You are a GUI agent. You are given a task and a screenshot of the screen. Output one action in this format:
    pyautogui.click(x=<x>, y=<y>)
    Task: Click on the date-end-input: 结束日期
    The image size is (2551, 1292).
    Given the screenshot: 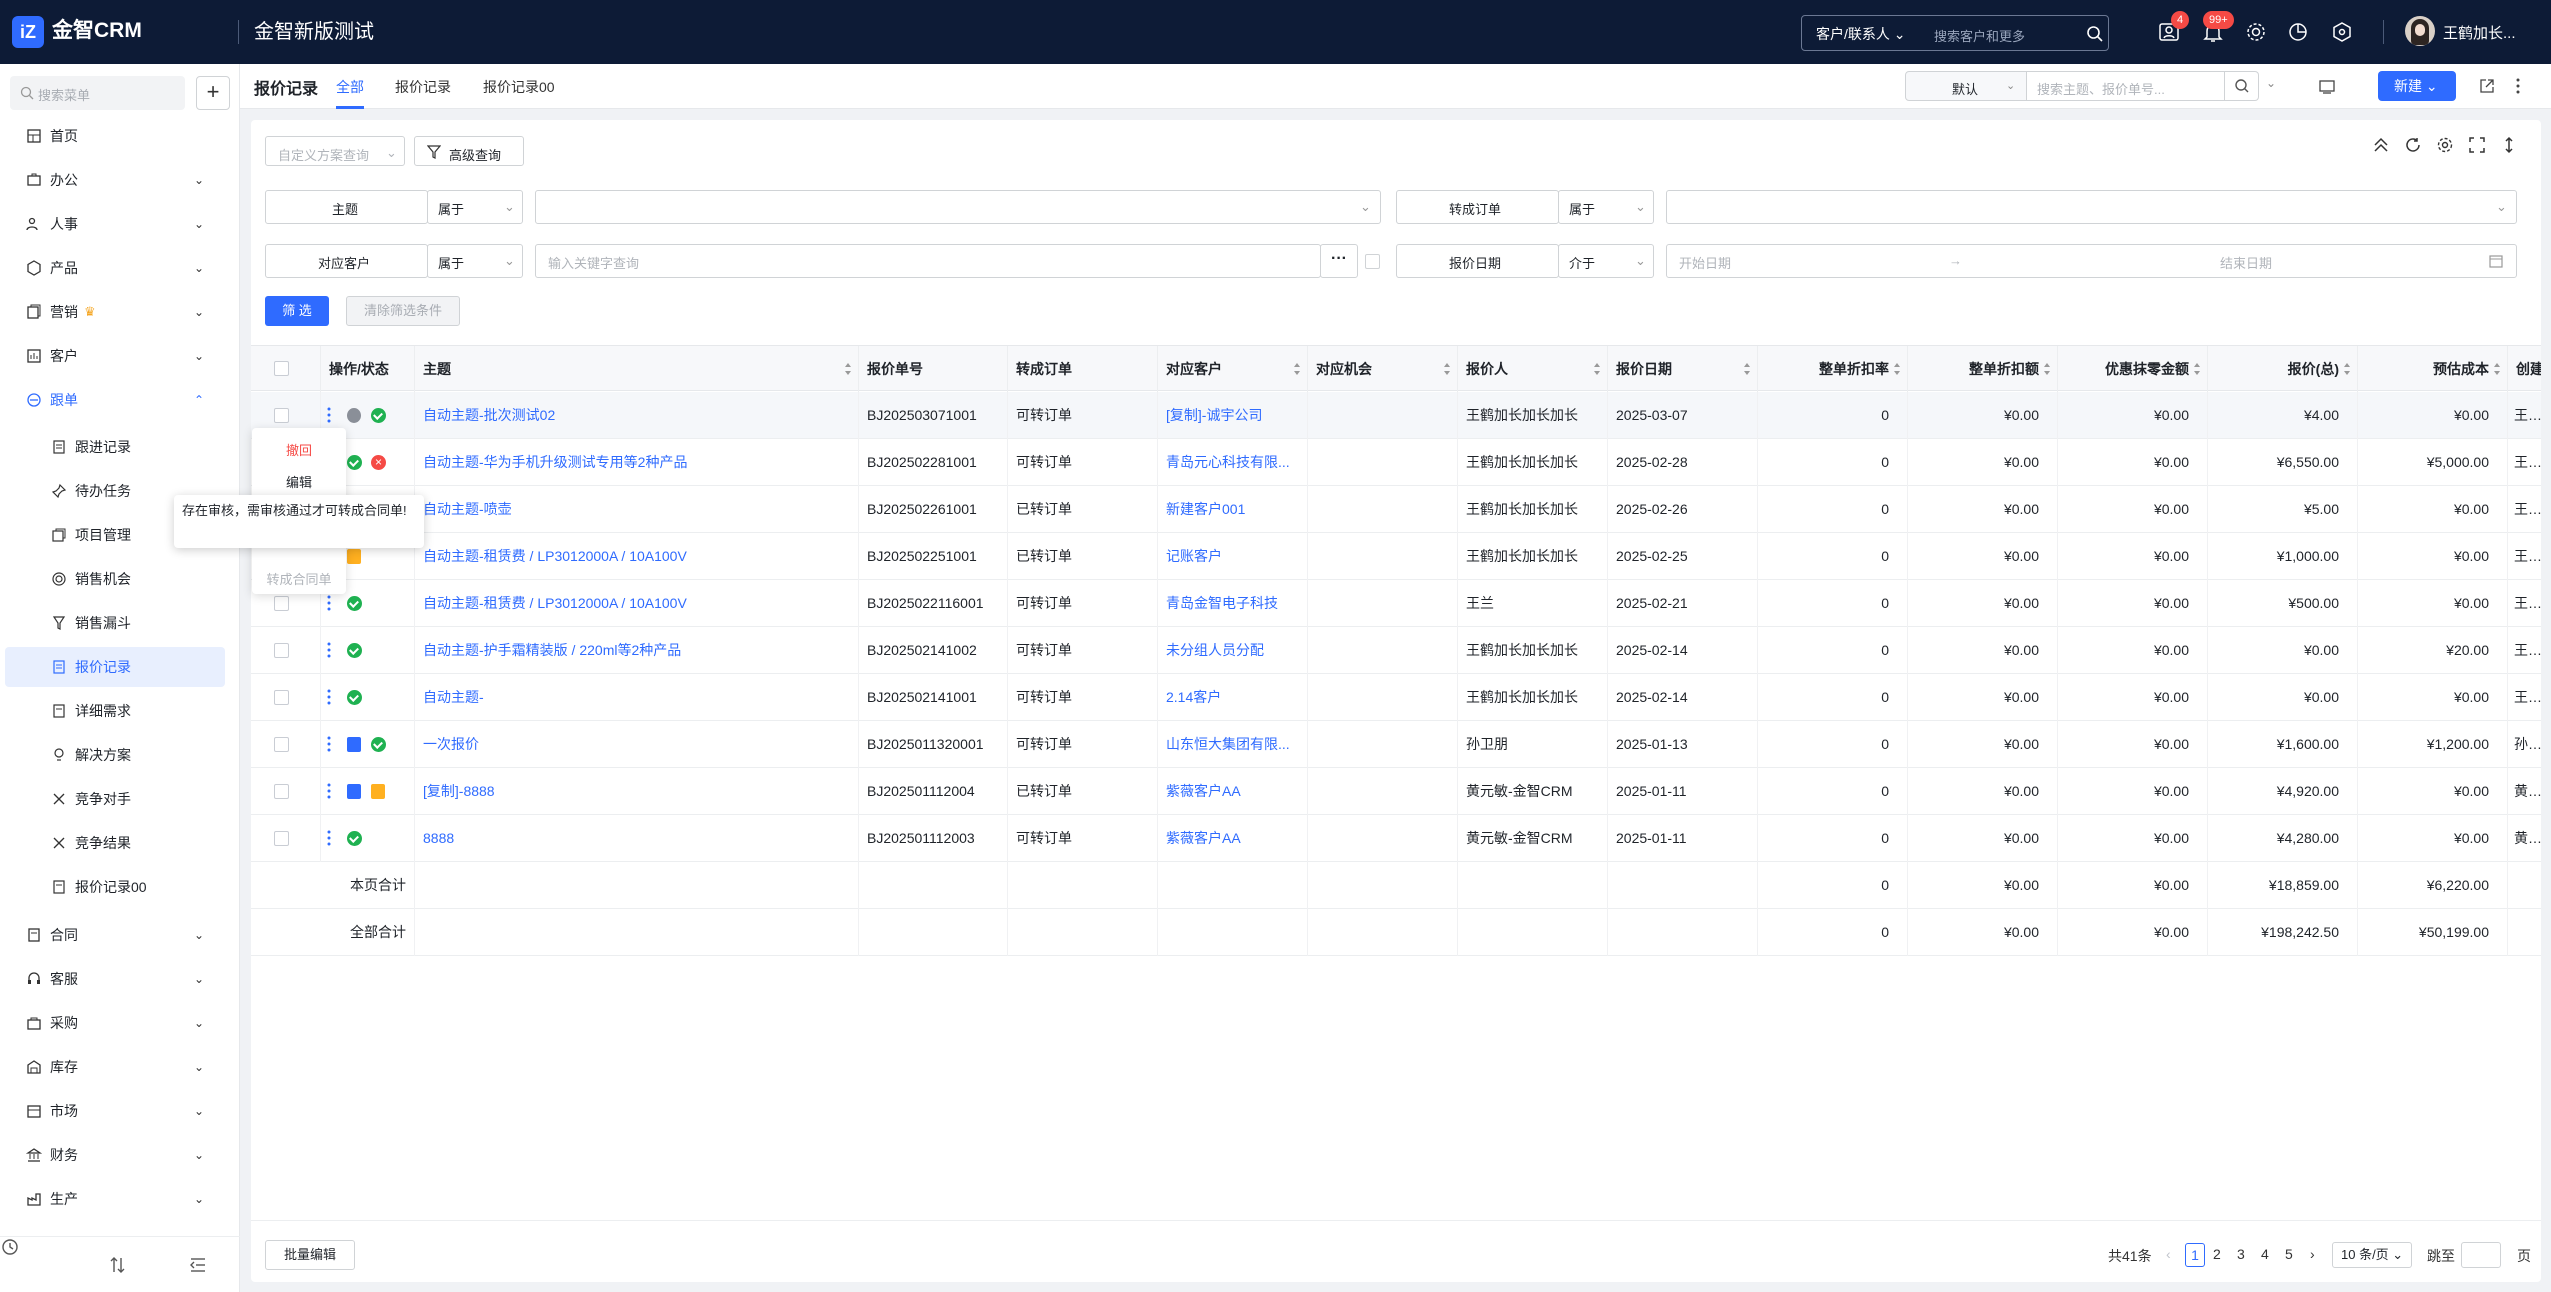 What is the action you would take?
    pyautogui.click(x=2246, y=262)
    